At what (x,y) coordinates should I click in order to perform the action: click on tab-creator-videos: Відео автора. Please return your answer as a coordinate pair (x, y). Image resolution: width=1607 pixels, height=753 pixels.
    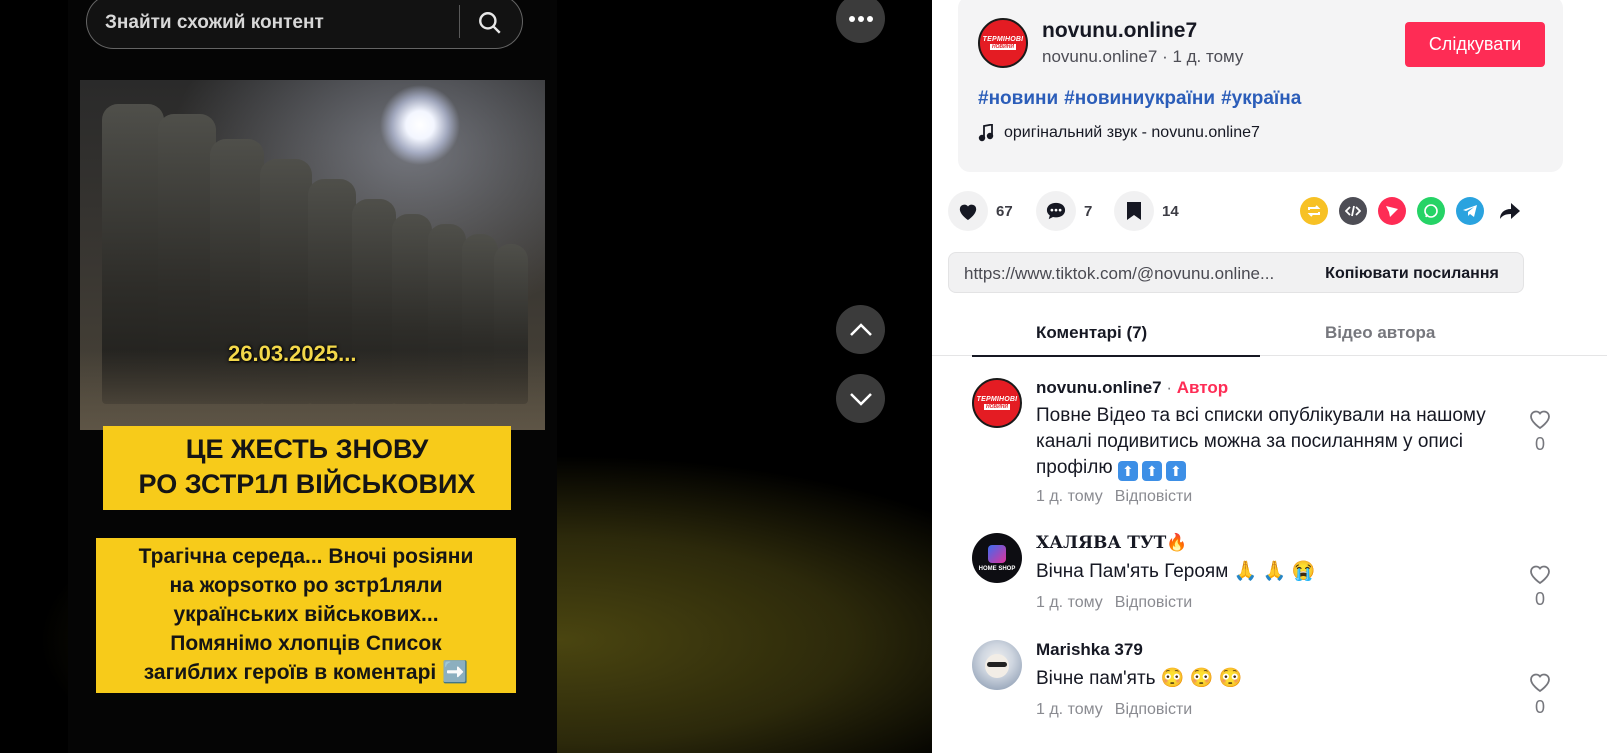
    Looking at the image, I should click on (1380, 333).